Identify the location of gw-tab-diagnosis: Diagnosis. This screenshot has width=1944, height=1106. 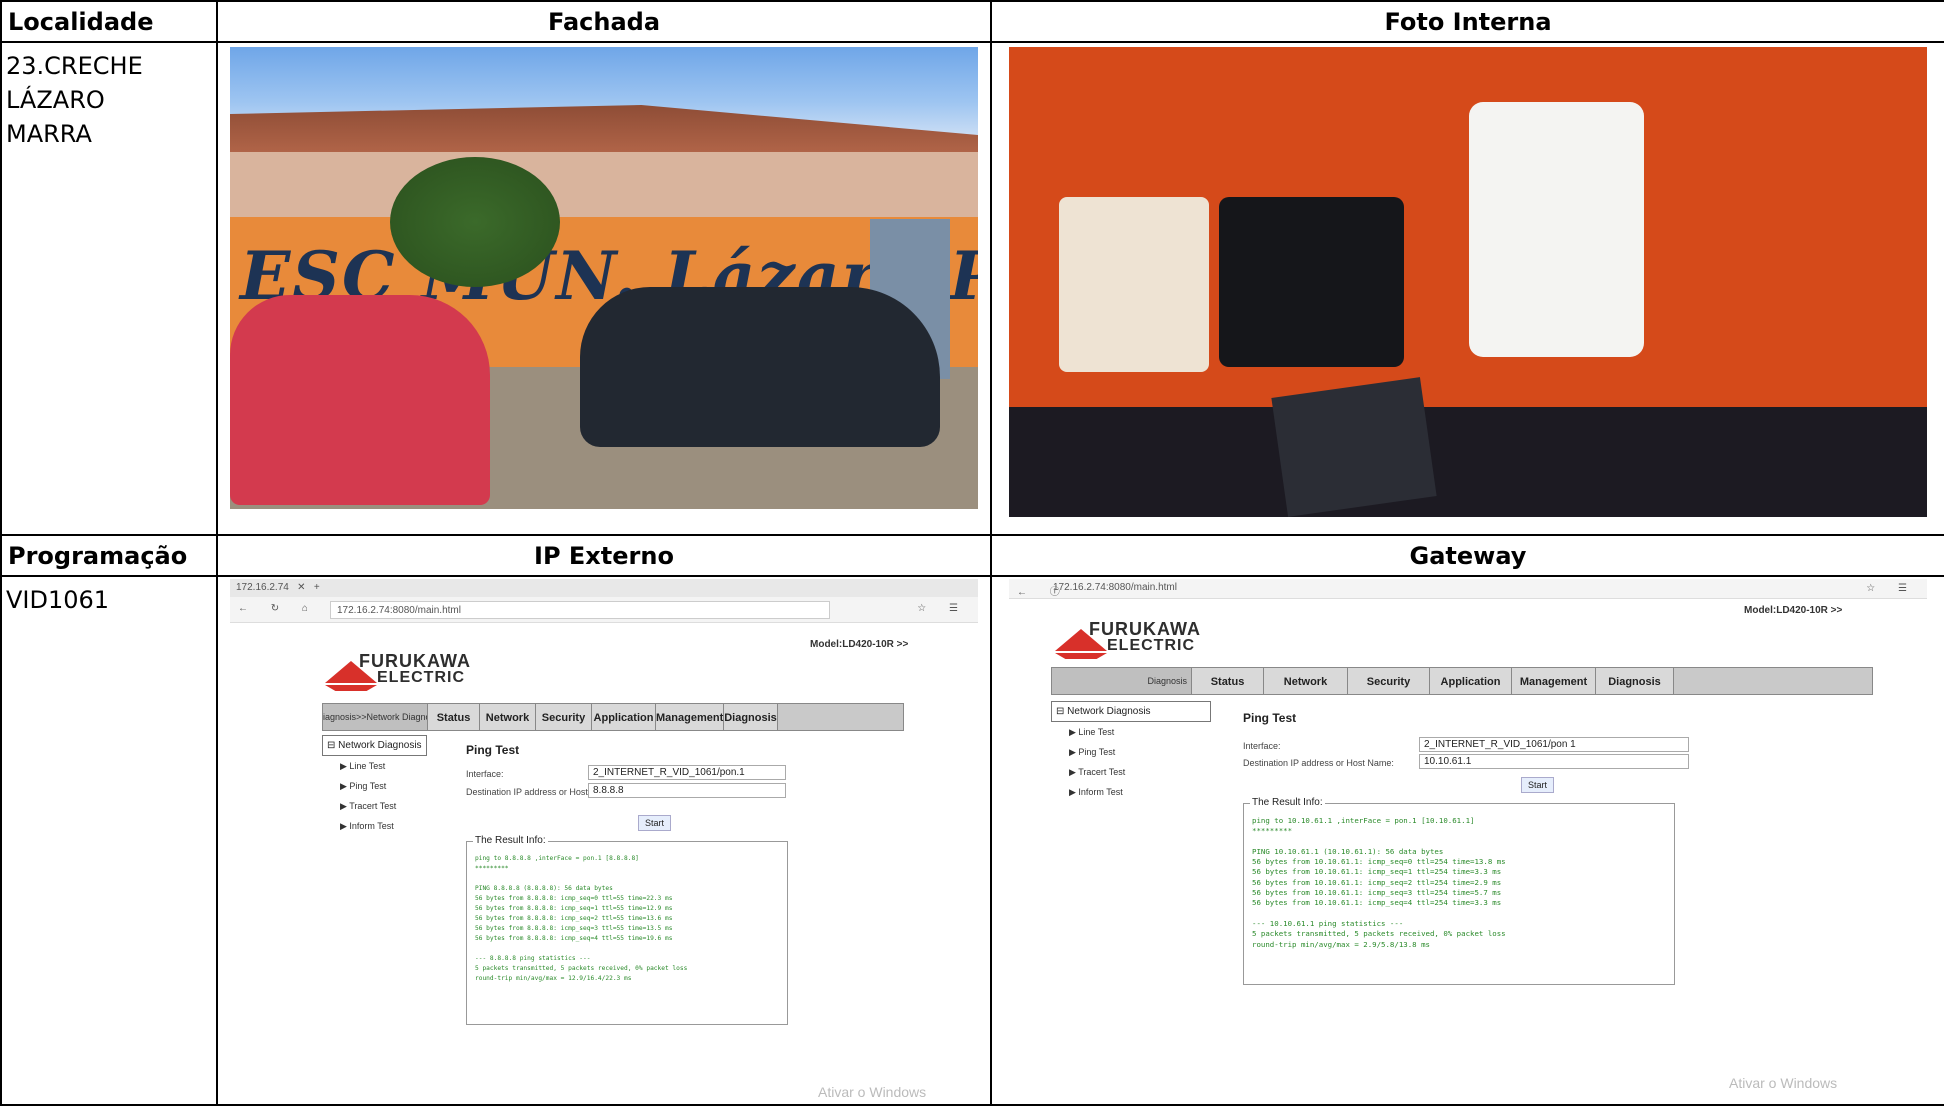
(1635, 681).